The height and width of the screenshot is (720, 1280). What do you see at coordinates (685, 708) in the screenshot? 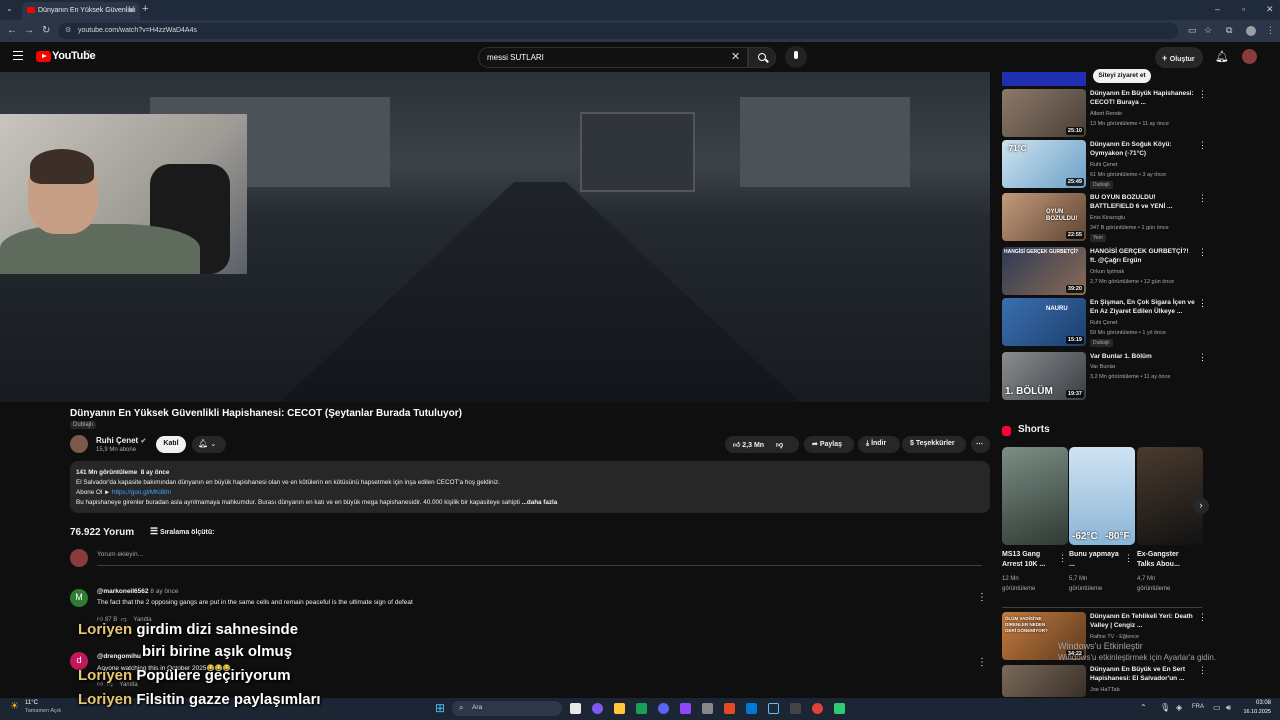
I see `twitch-icon` at bounding box center [685, 708].